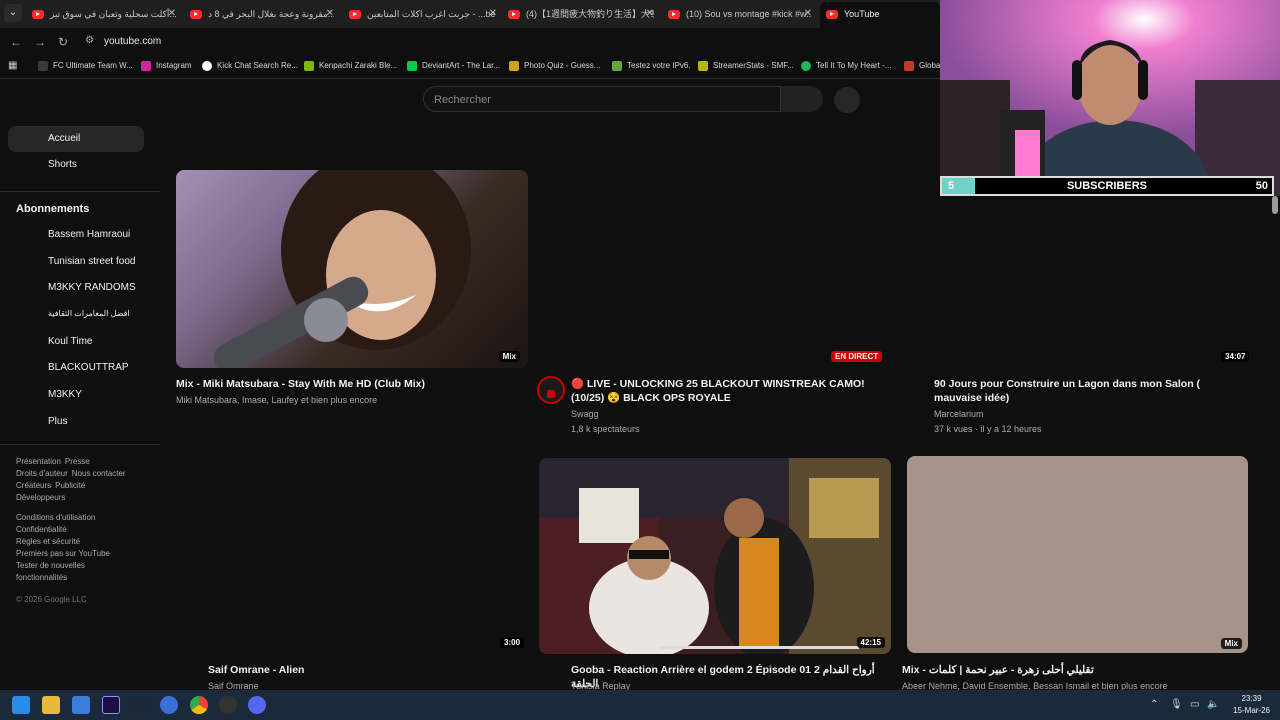 The width and height of the screenshot is (1280, 720). What do you see at coordinates (581, 14) in the screenshot?
I see `tab-4: (4)【1週間疲大物釣り生活】大事... ✕` at bounding box center [581, 14].